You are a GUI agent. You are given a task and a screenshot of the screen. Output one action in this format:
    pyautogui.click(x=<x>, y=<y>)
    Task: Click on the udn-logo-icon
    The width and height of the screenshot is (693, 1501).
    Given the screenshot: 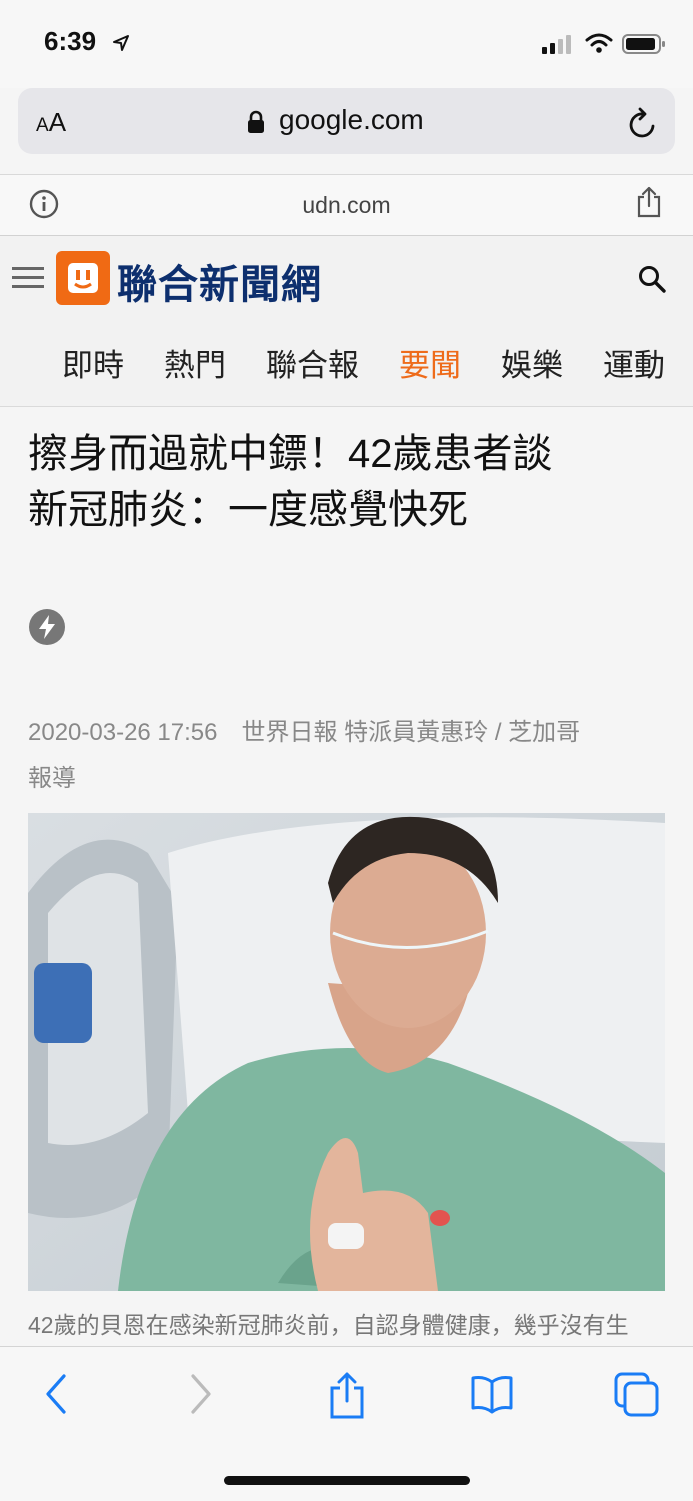 What is the action you would take?
    pyautogui.click(x=83, y=278)
    